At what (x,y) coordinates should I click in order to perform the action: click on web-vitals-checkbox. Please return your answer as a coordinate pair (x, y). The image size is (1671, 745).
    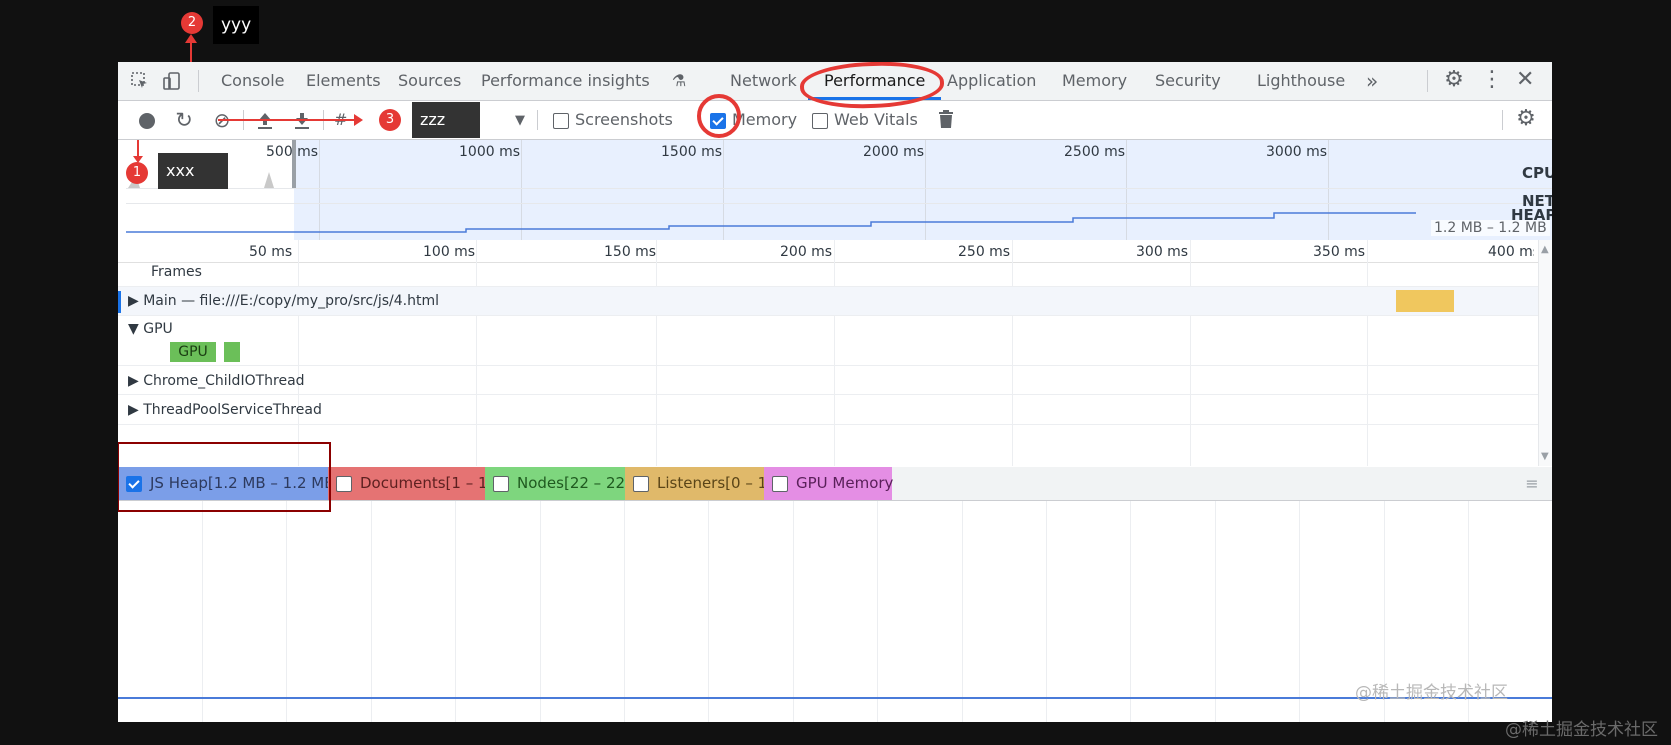
    Looking at the image, I should click on (820, 121).